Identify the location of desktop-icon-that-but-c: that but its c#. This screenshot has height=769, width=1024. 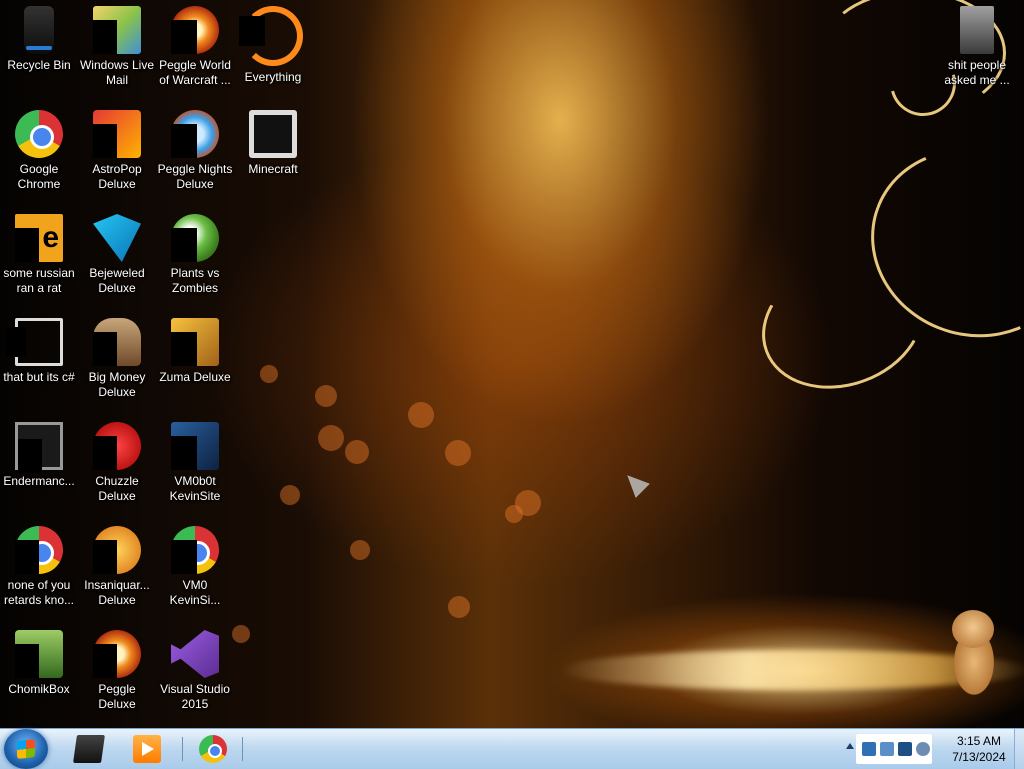
(39, 362).